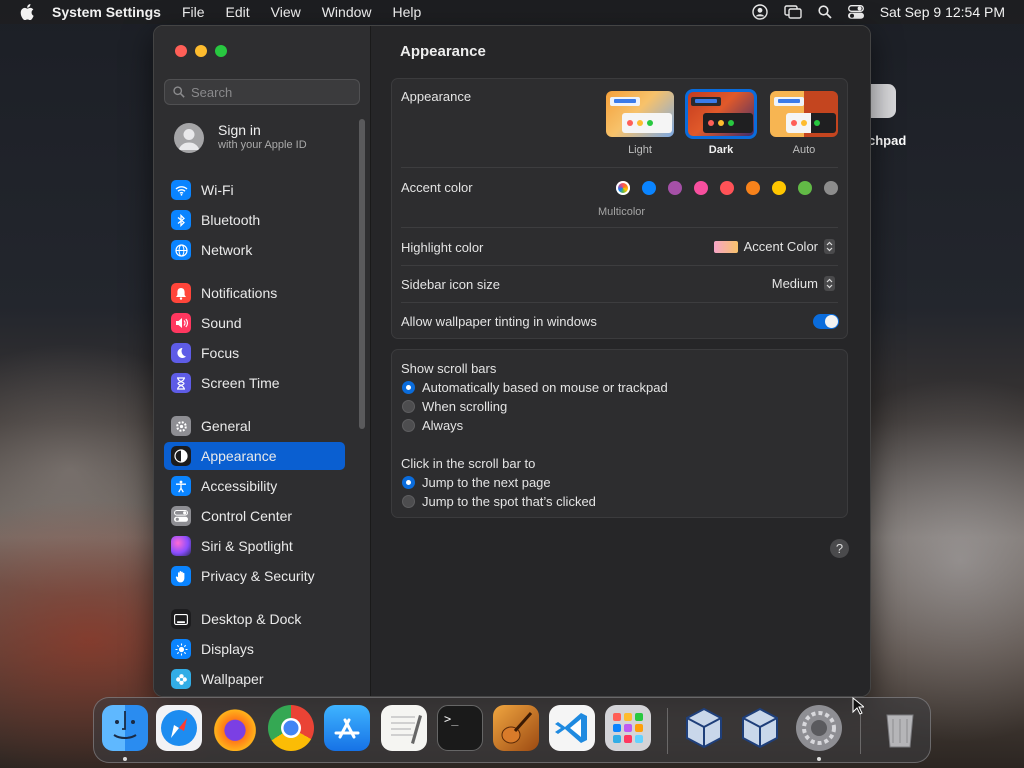 The width and height of the screenshot is (1024, 768). What do you see at coordinates (254, 649) in the screenshot?
I see `sidebar-item-displays: Displays` at bounding box center [254, 649].